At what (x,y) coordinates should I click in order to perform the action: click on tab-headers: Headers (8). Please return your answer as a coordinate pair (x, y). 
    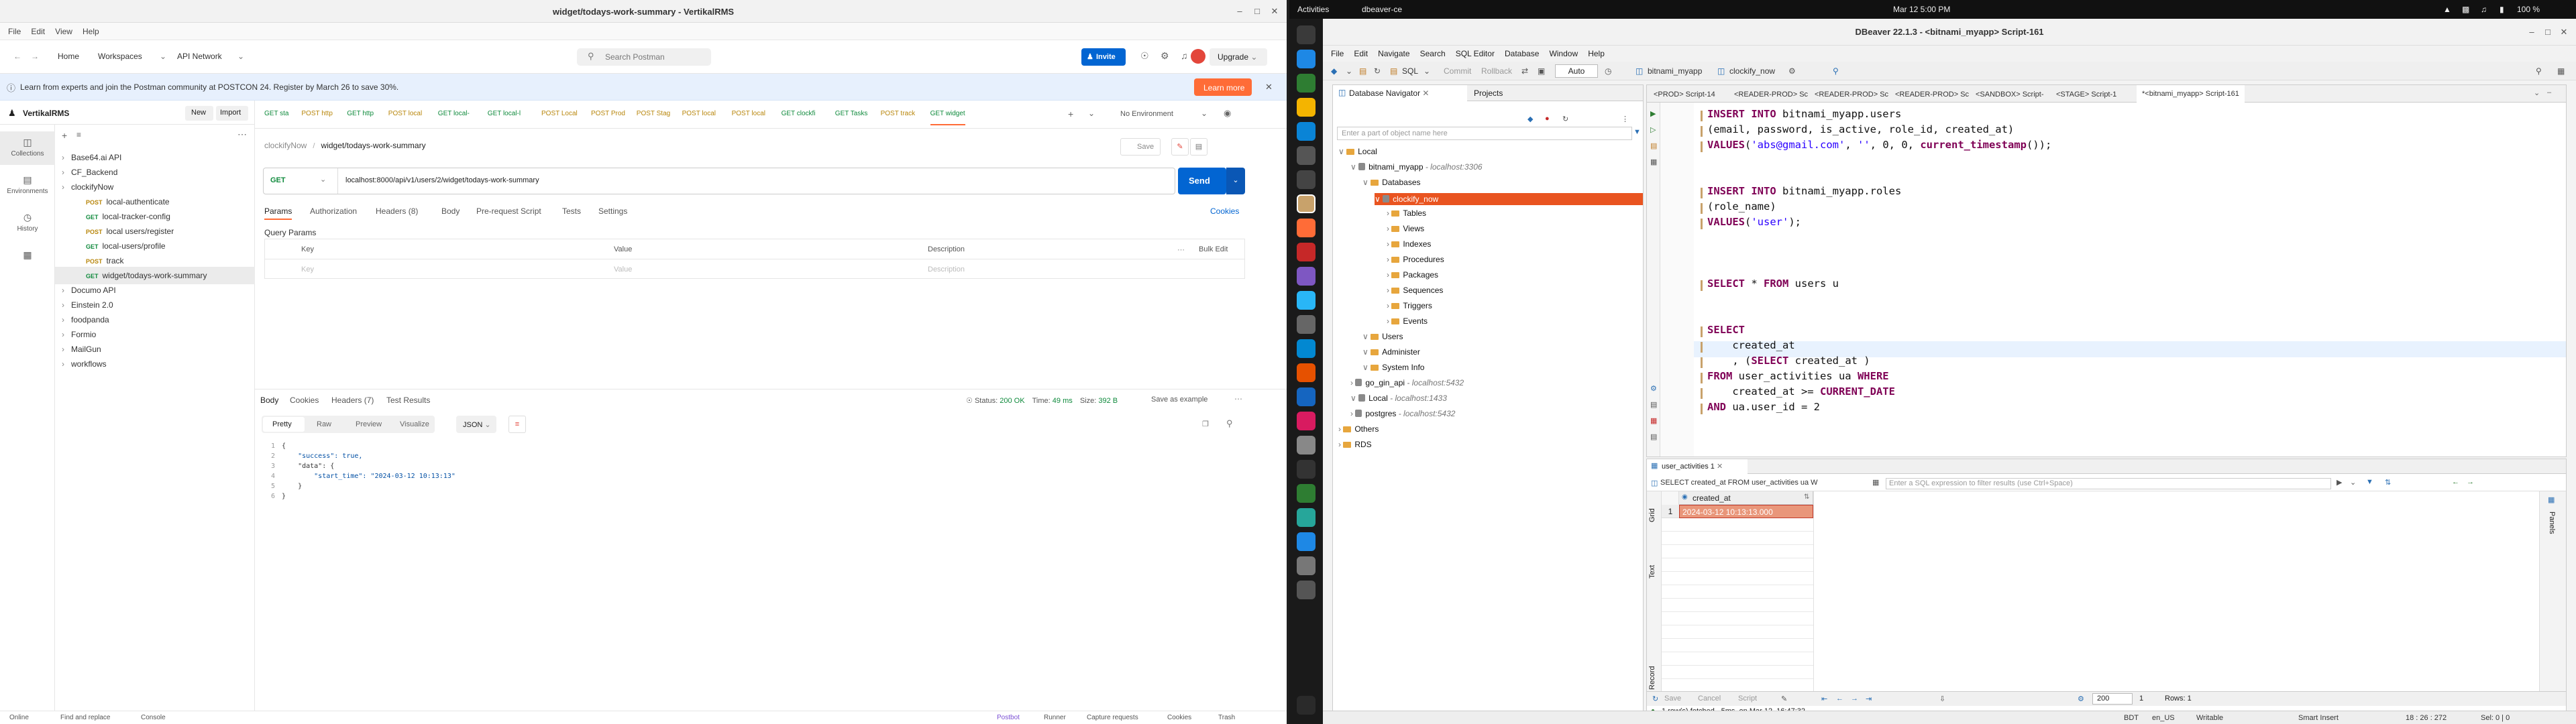
    Looking at the image, I should click on (397, 211).